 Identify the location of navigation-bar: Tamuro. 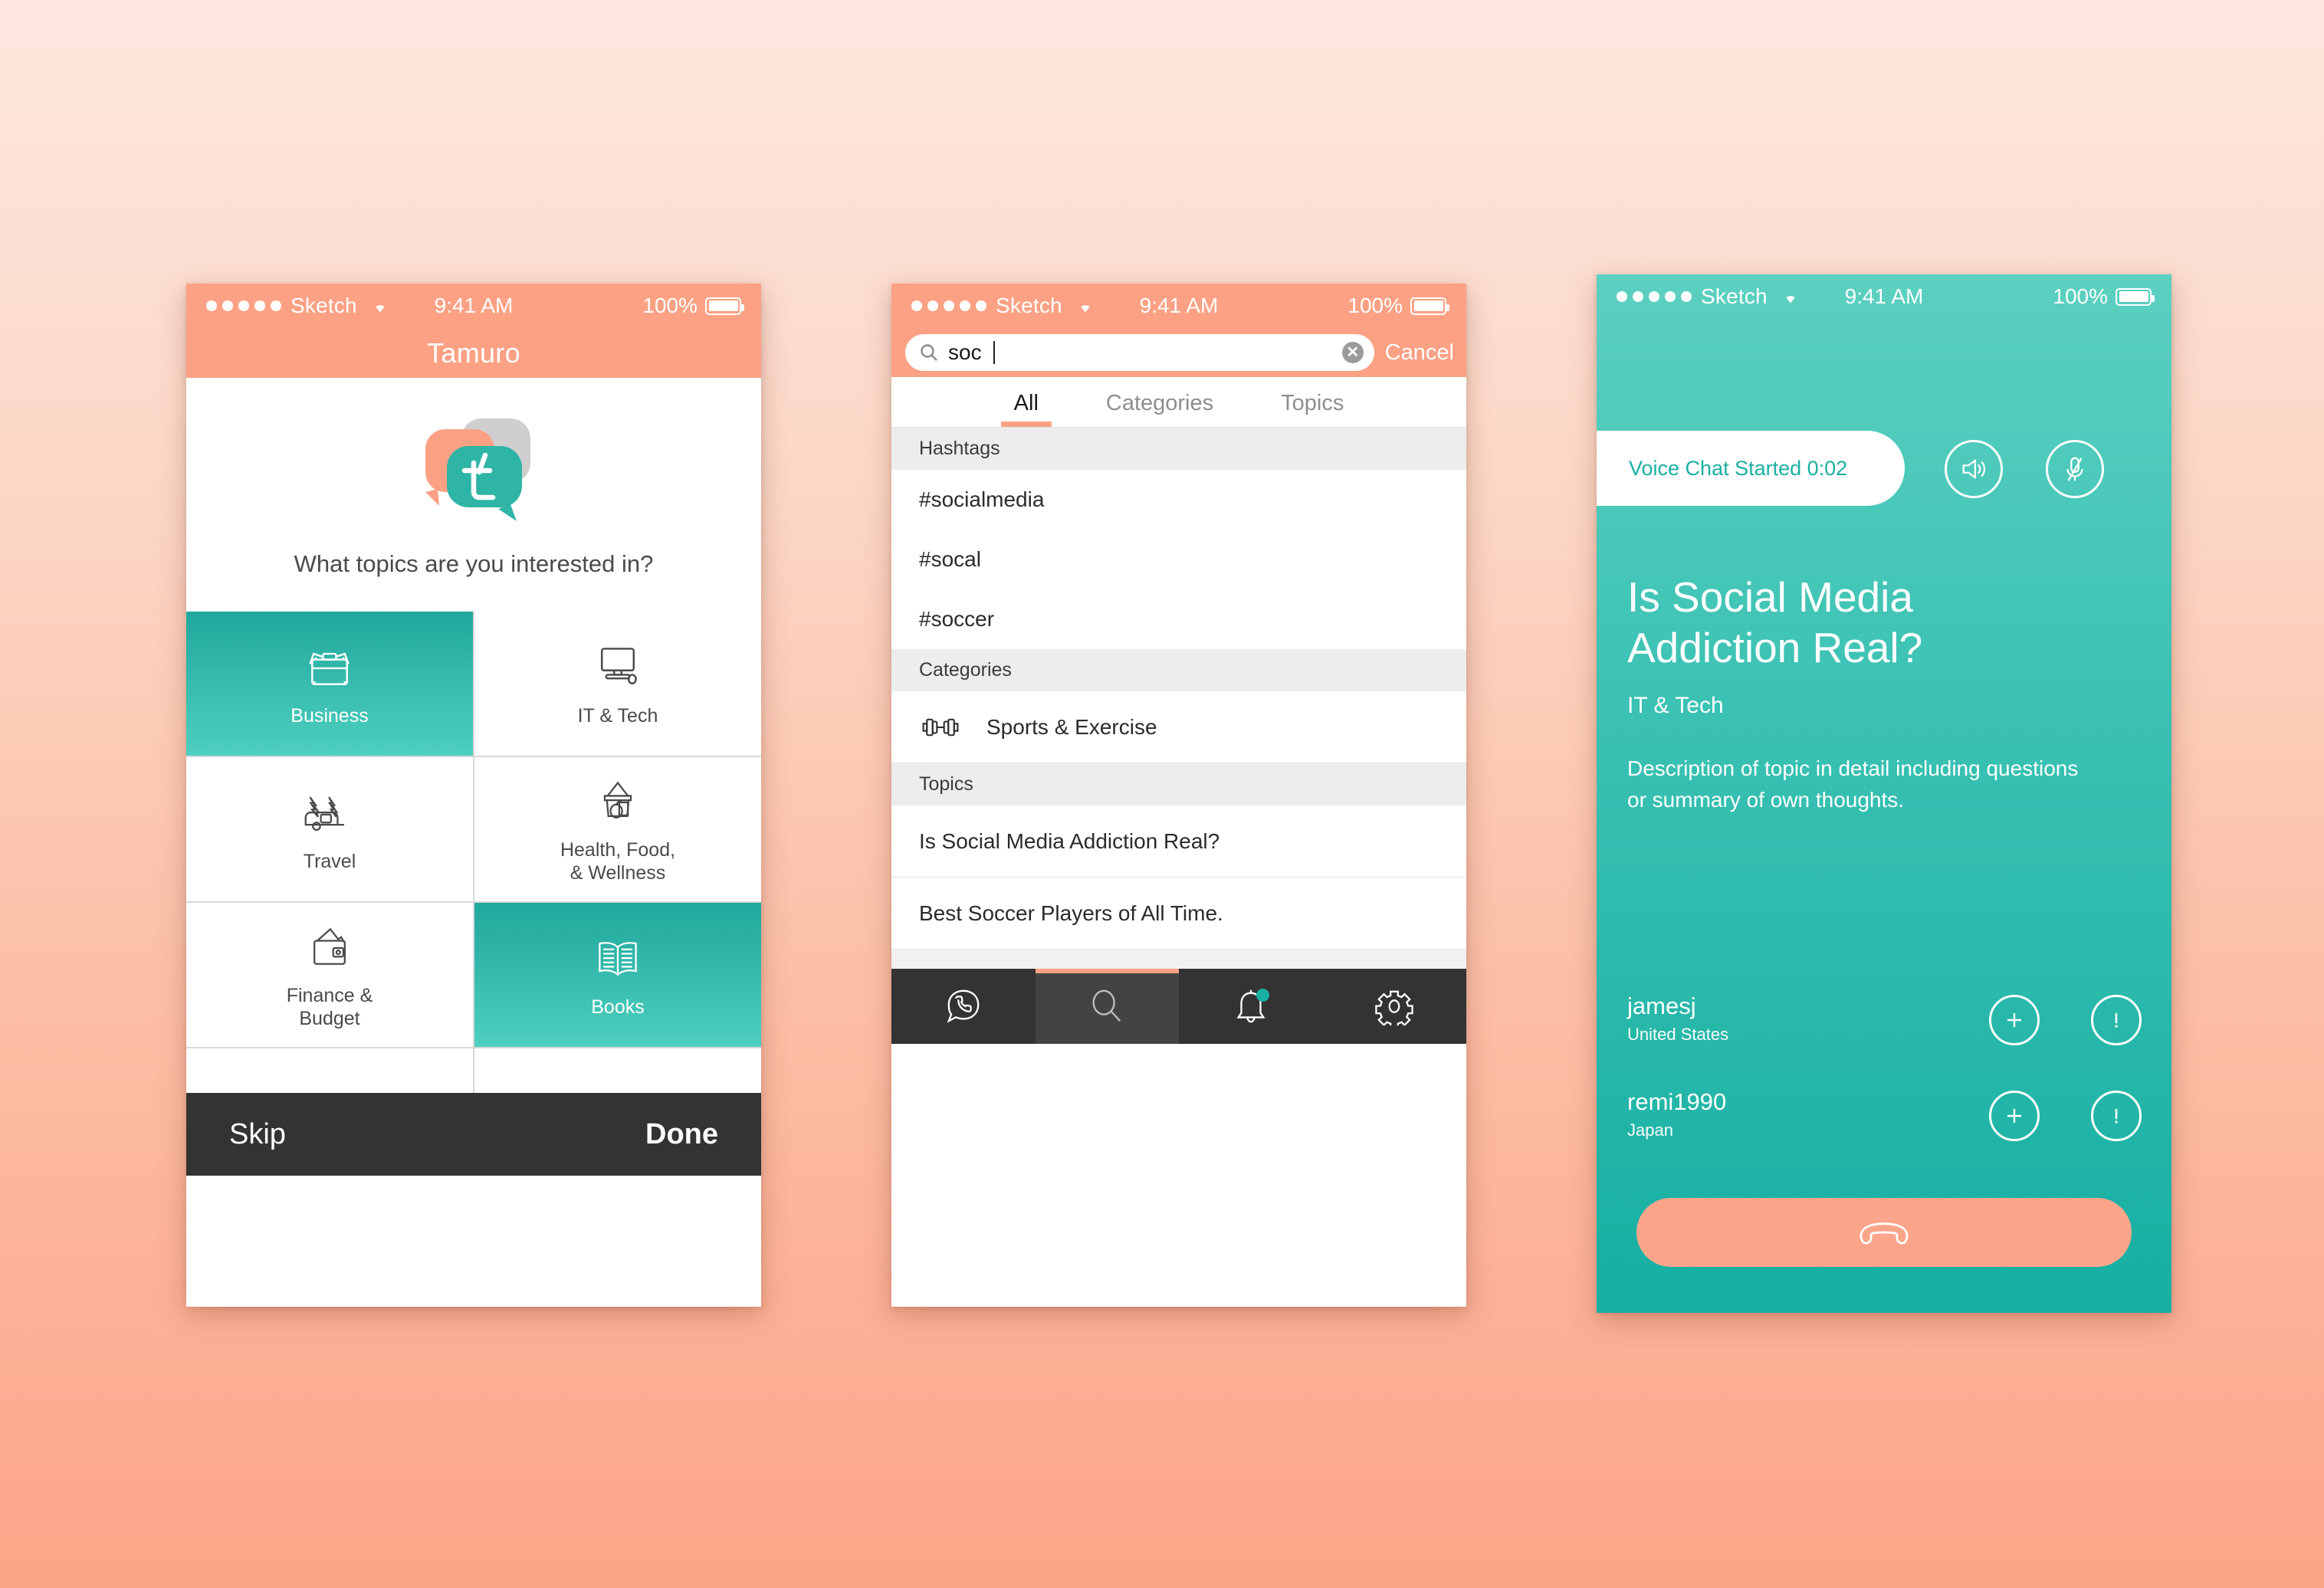
(473, 353).